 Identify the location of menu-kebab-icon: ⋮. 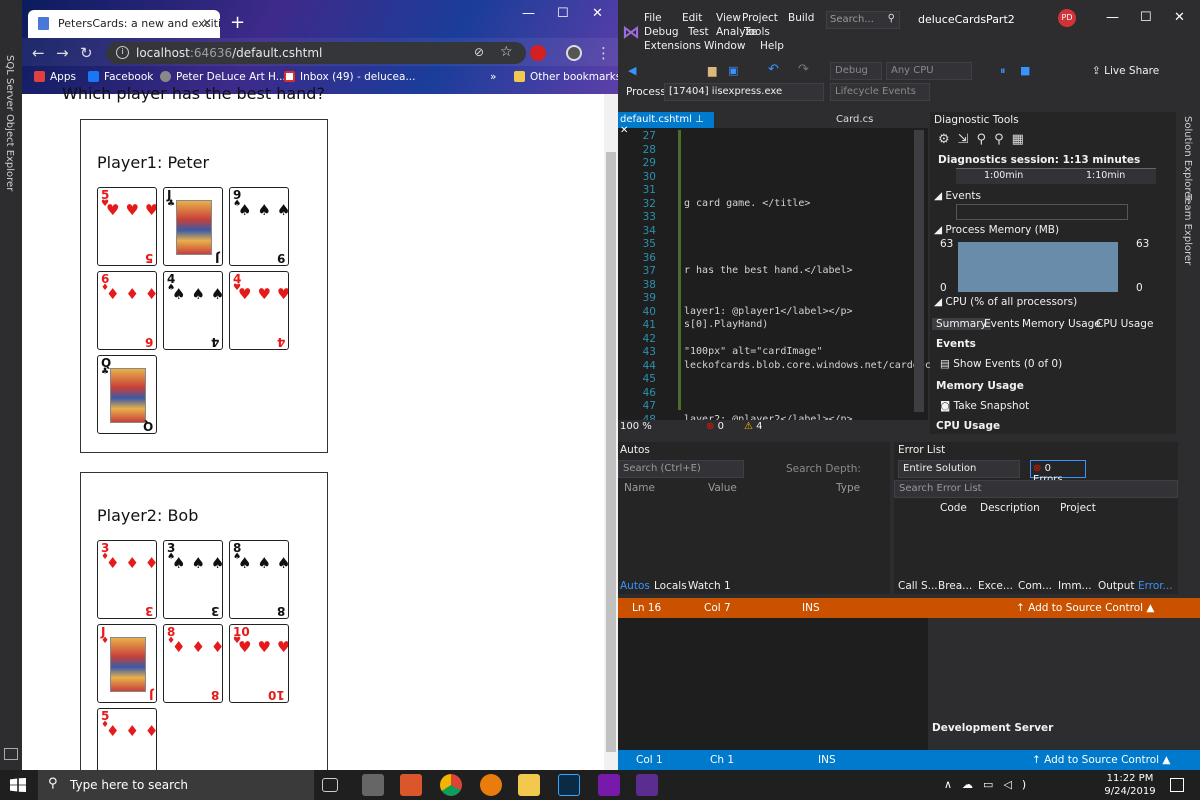
(603, 53).